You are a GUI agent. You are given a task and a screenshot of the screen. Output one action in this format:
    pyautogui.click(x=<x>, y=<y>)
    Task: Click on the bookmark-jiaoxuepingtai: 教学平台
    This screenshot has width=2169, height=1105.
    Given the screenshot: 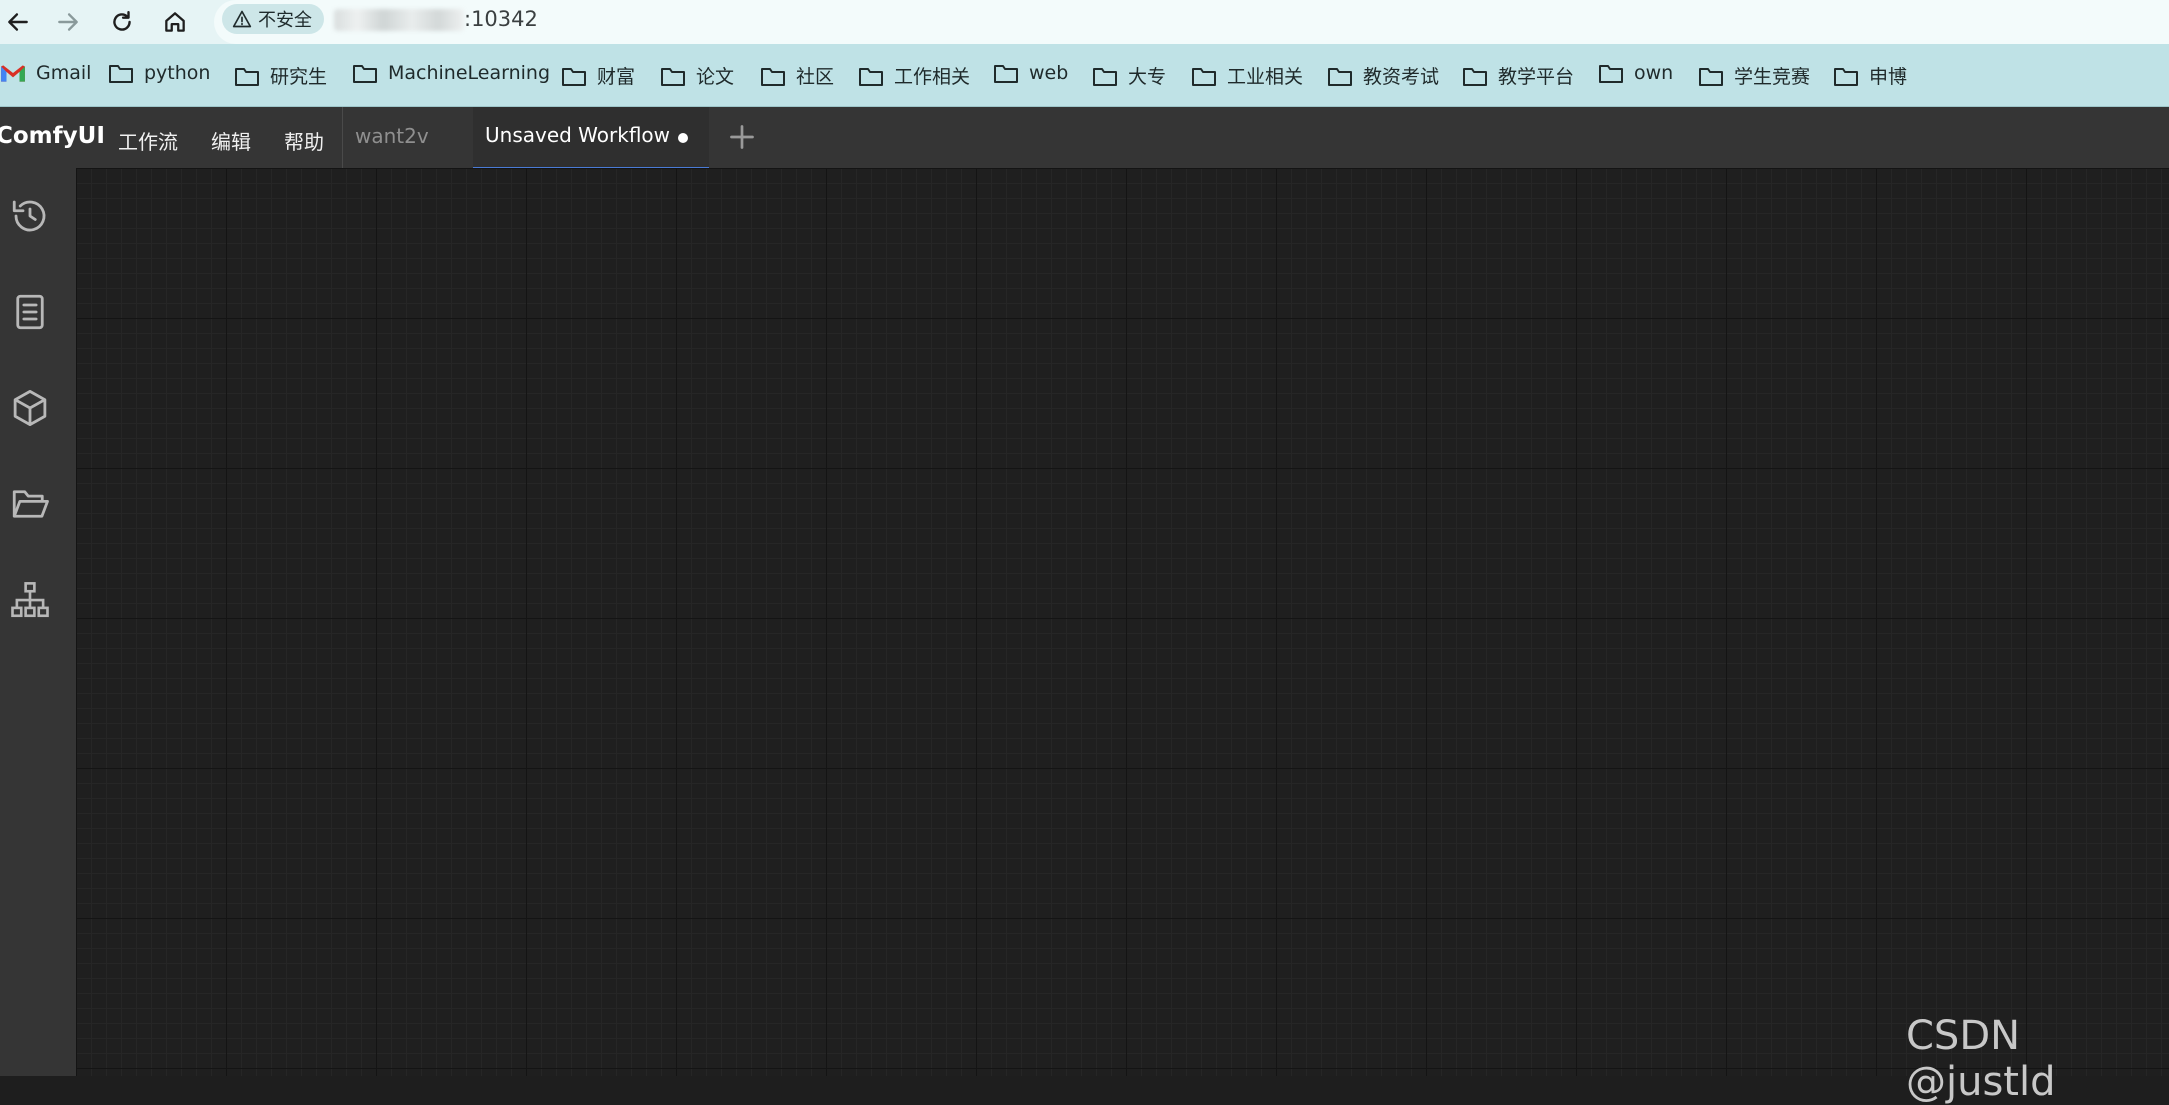 What is the action you would take?
    pyautogui.click(x=1518, y=75)
    